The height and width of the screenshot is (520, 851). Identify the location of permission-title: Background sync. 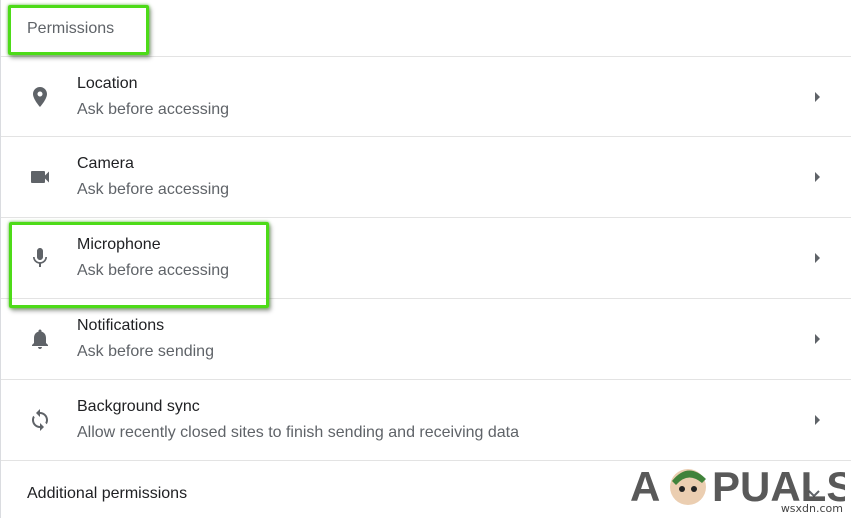
(138, 406).